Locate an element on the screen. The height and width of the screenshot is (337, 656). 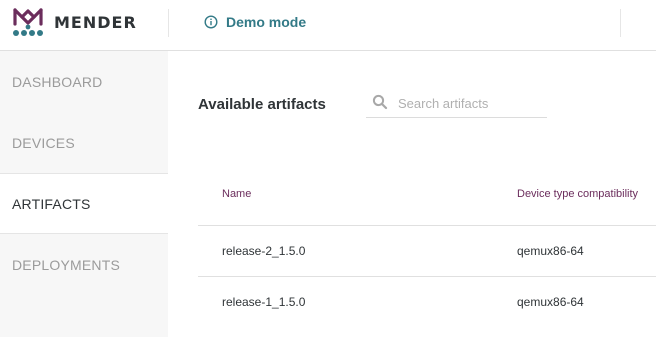
demo-mode-label: Demo mode is located at coordinates (266, 22).